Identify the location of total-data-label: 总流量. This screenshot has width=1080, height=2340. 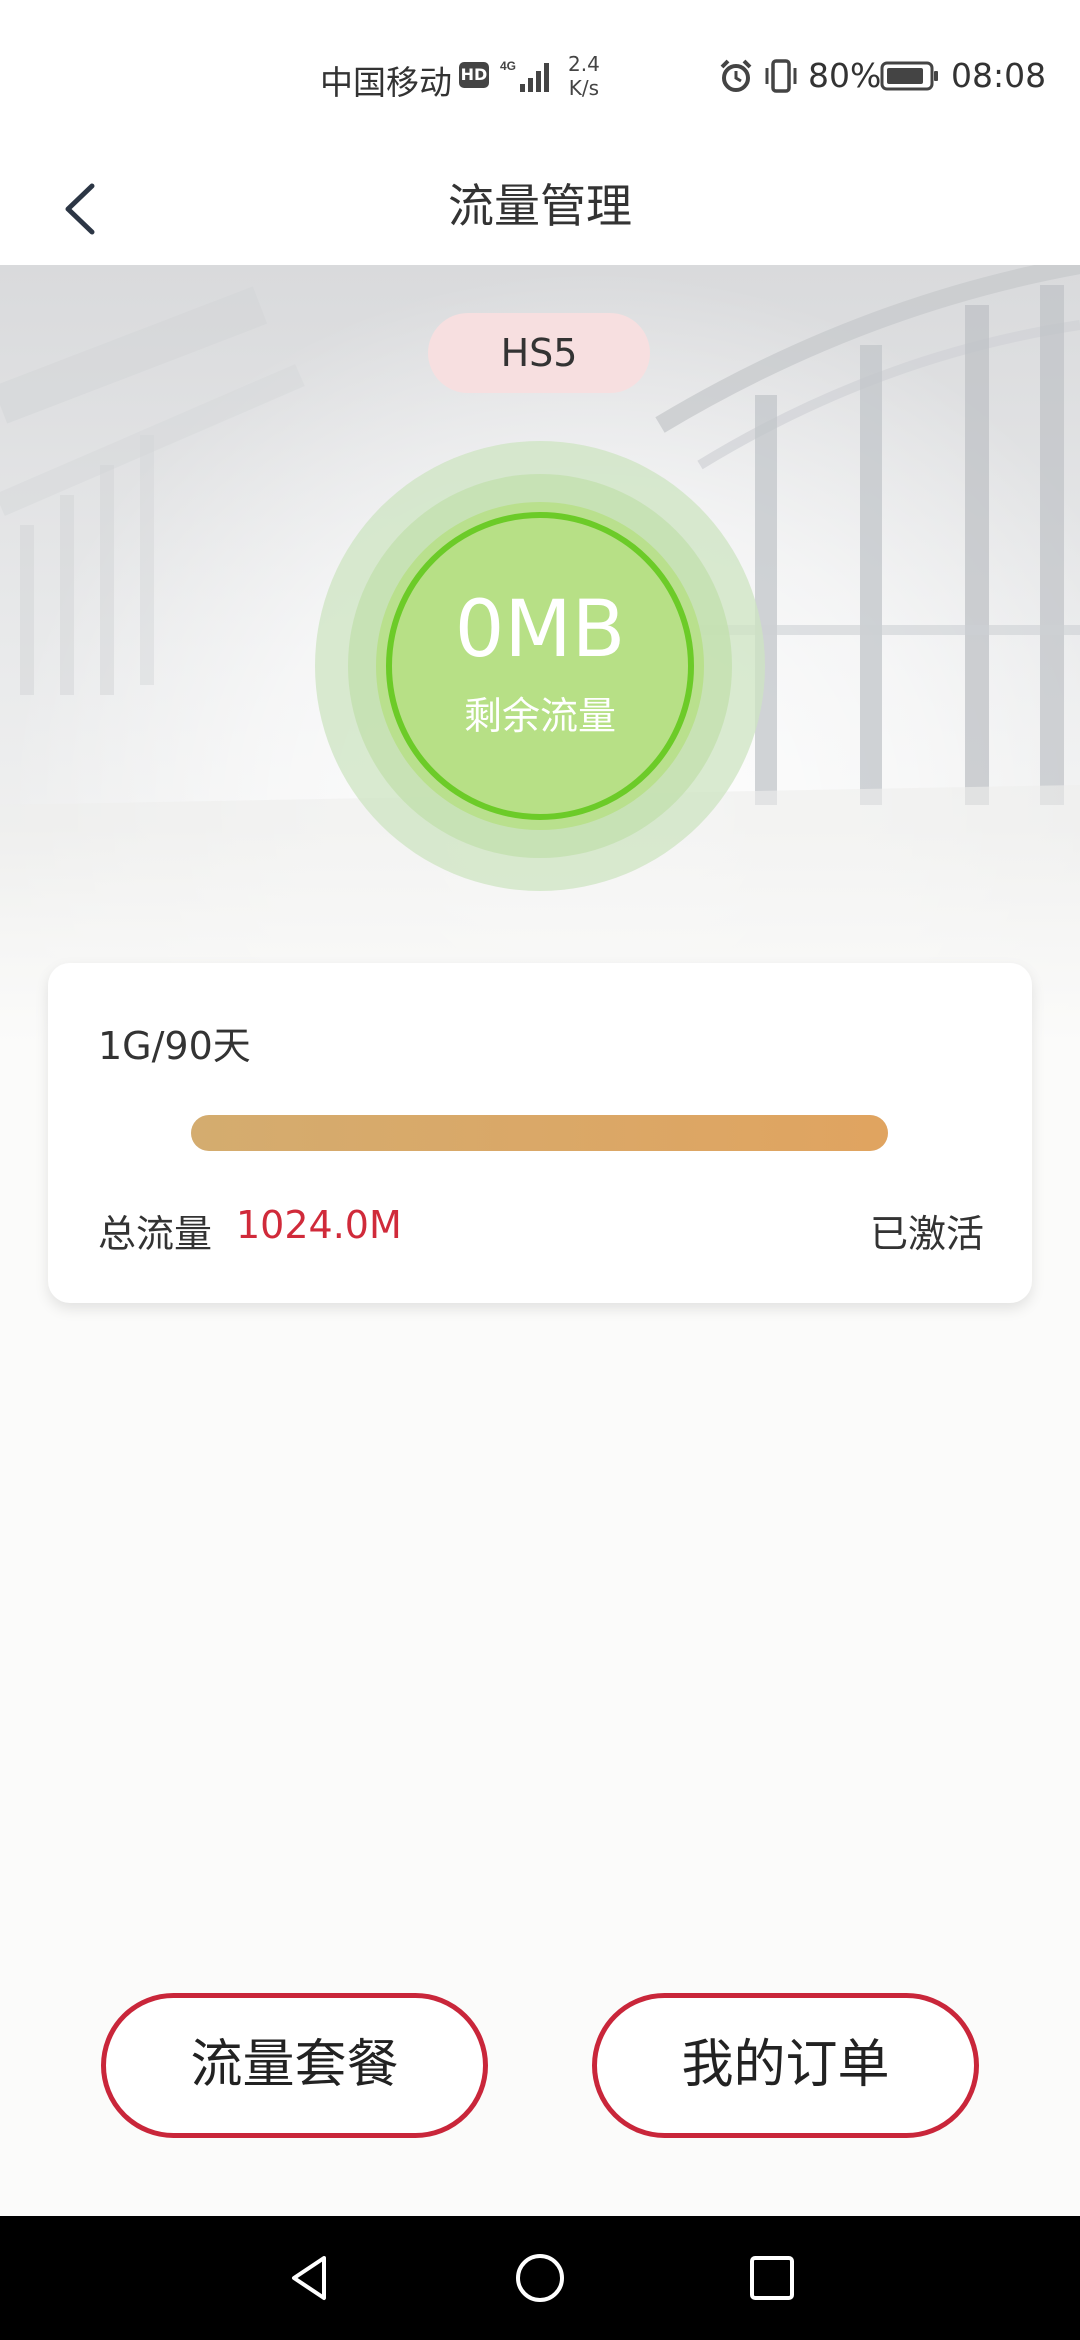
(155, 1234).